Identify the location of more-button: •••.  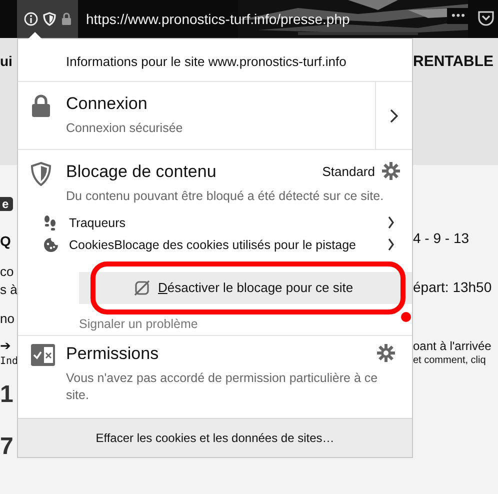
(458, 16).